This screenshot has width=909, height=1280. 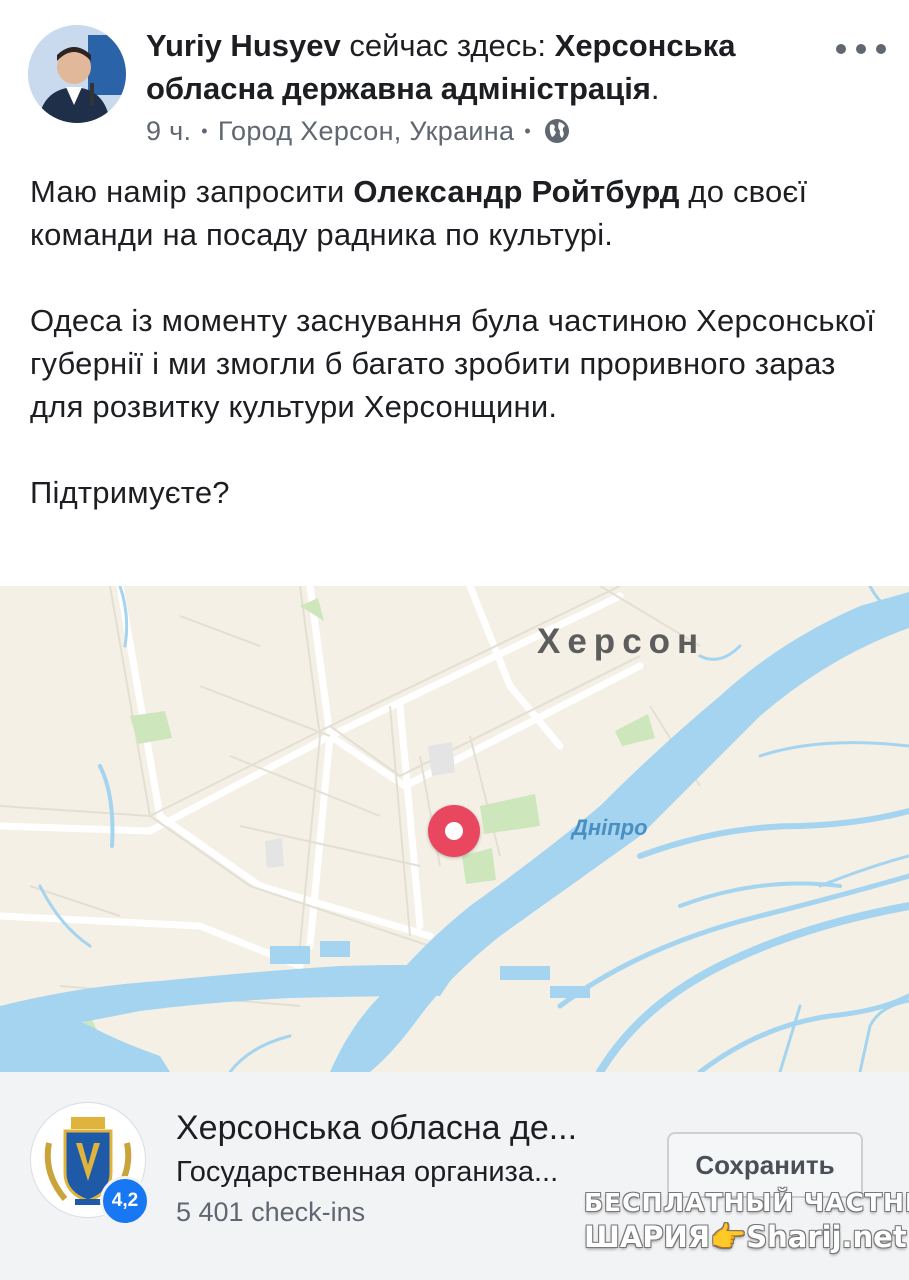 I want to click on post-time: 9 ч., so click(x=168, y=131).